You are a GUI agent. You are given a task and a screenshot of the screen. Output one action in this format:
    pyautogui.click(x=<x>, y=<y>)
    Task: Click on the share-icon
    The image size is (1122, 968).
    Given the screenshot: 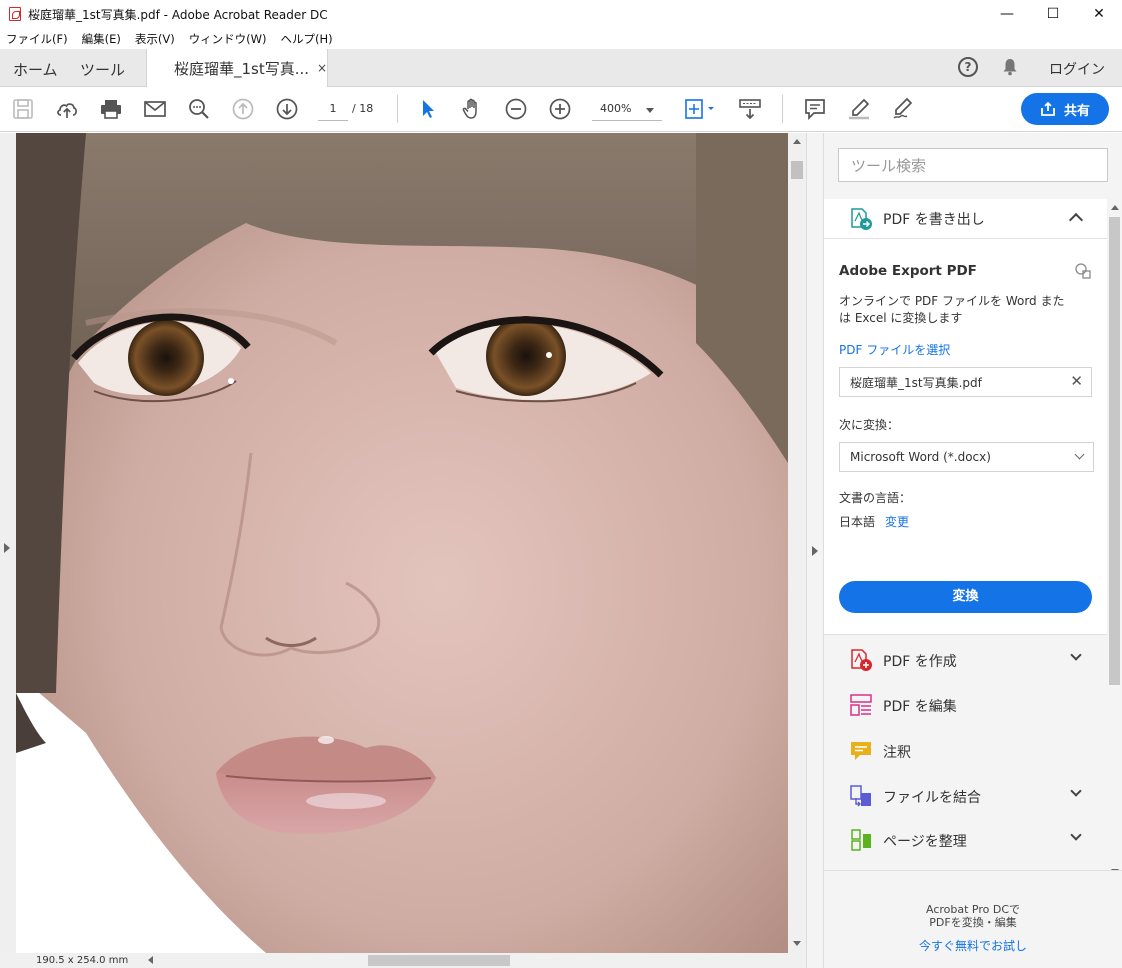 What is the action you would take?
    pyautogui.click(x=1048, y=108)
    